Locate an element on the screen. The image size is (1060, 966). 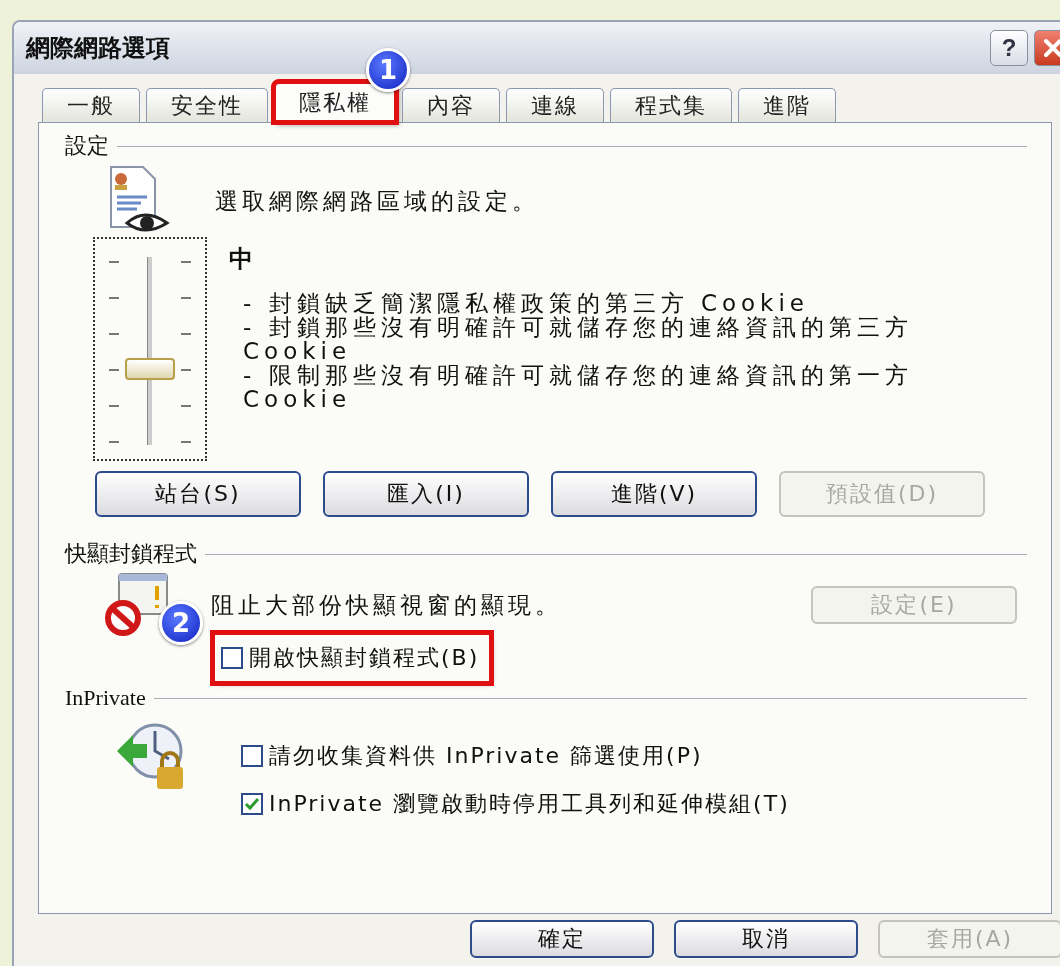
inprivate-checkbox: 請勿收集資料供 InPrivate 篩選使用(P) is located at coordinates (515, 756).